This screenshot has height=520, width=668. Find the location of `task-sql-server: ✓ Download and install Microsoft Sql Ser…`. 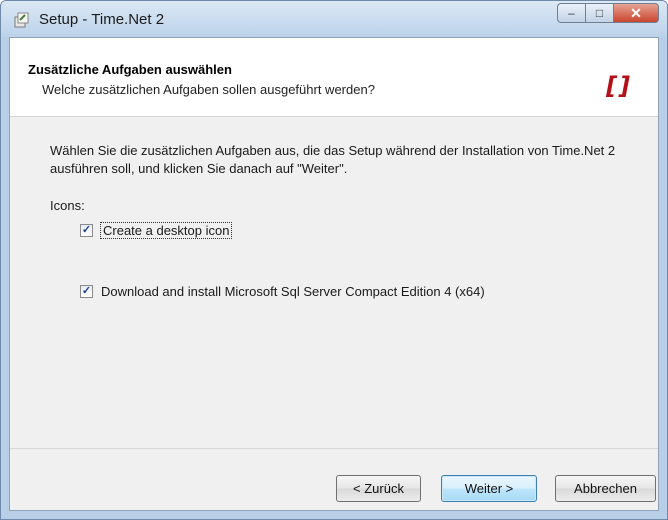

task-sql-server: ✓ Download and install Microsoft Sql Ser… is located at coordinates (282, 291).